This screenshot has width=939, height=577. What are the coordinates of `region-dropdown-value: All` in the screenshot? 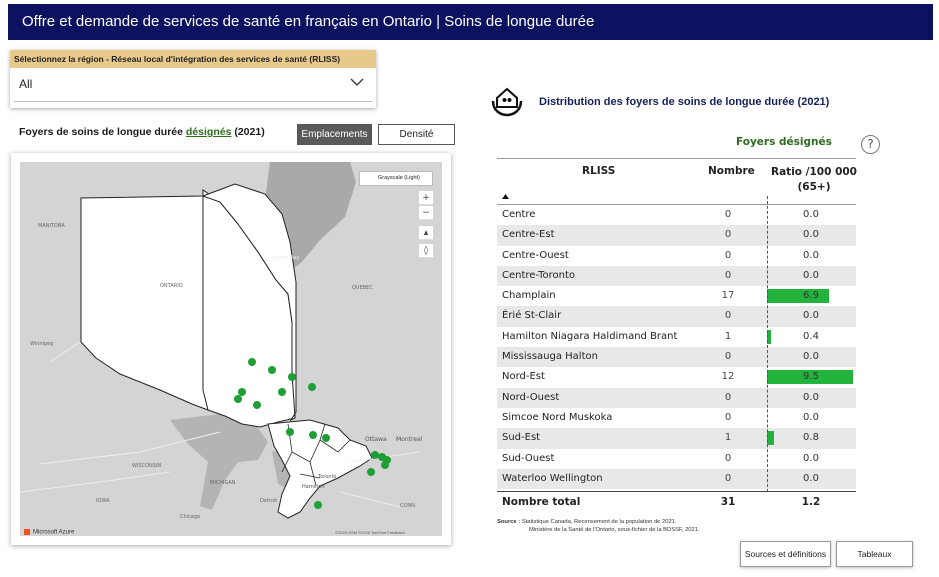 It's located at (26, 84).